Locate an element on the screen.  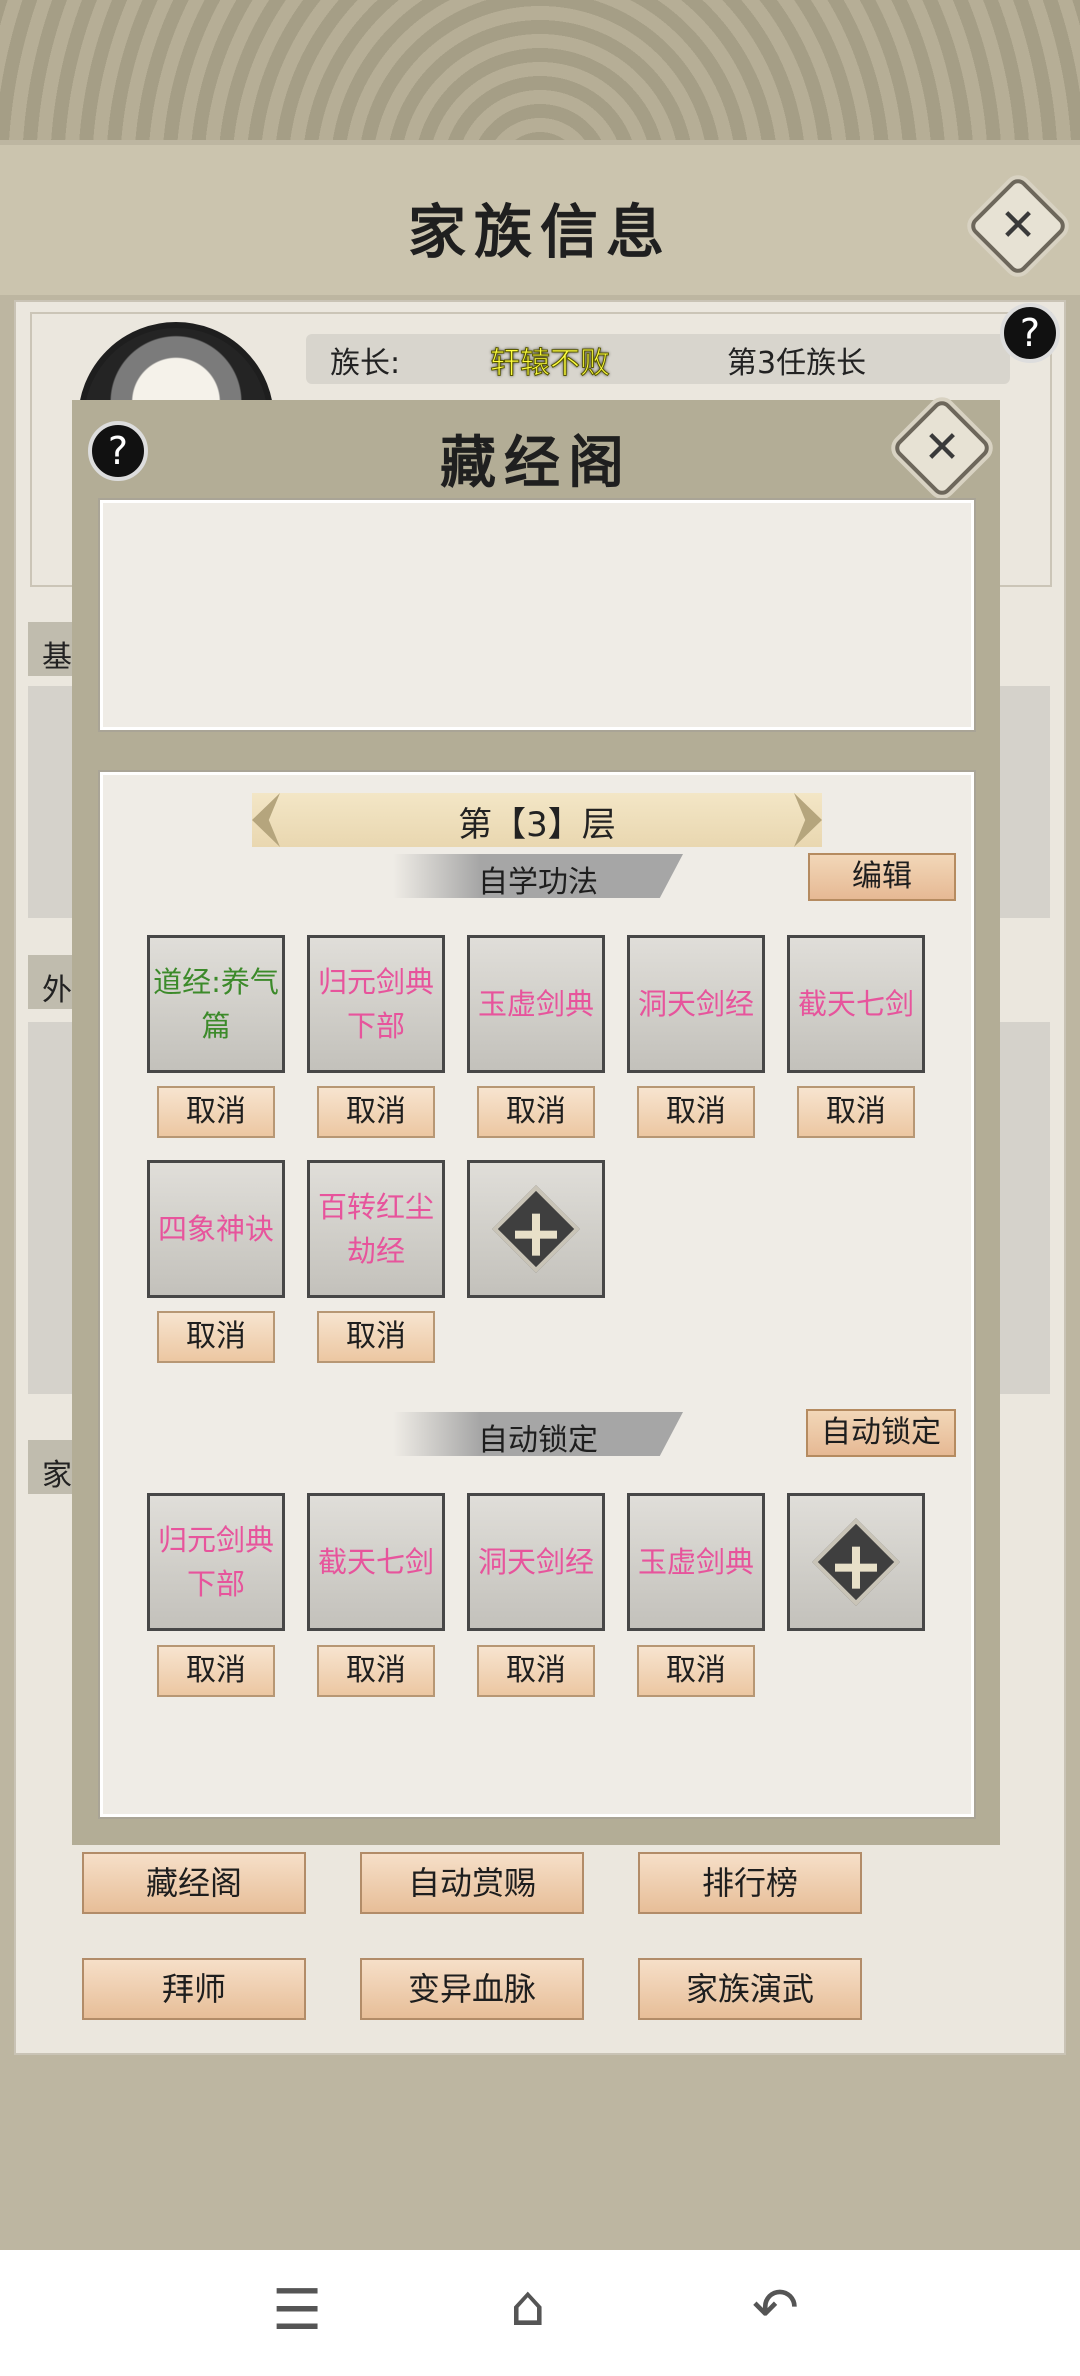
side-tab-family: 家 is located at coordinates (53, 1467).